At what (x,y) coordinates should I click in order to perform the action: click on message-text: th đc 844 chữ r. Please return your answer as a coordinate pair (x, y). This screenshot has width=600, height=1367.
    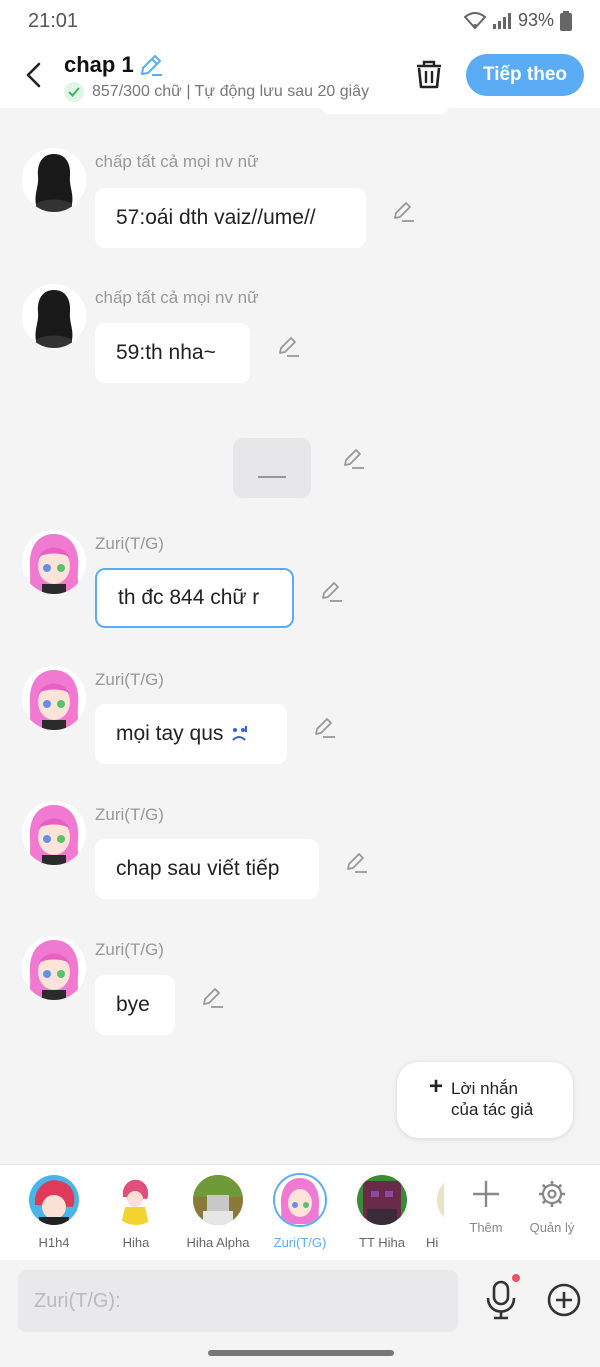
    Looking at the image, I should click on (189, 597).